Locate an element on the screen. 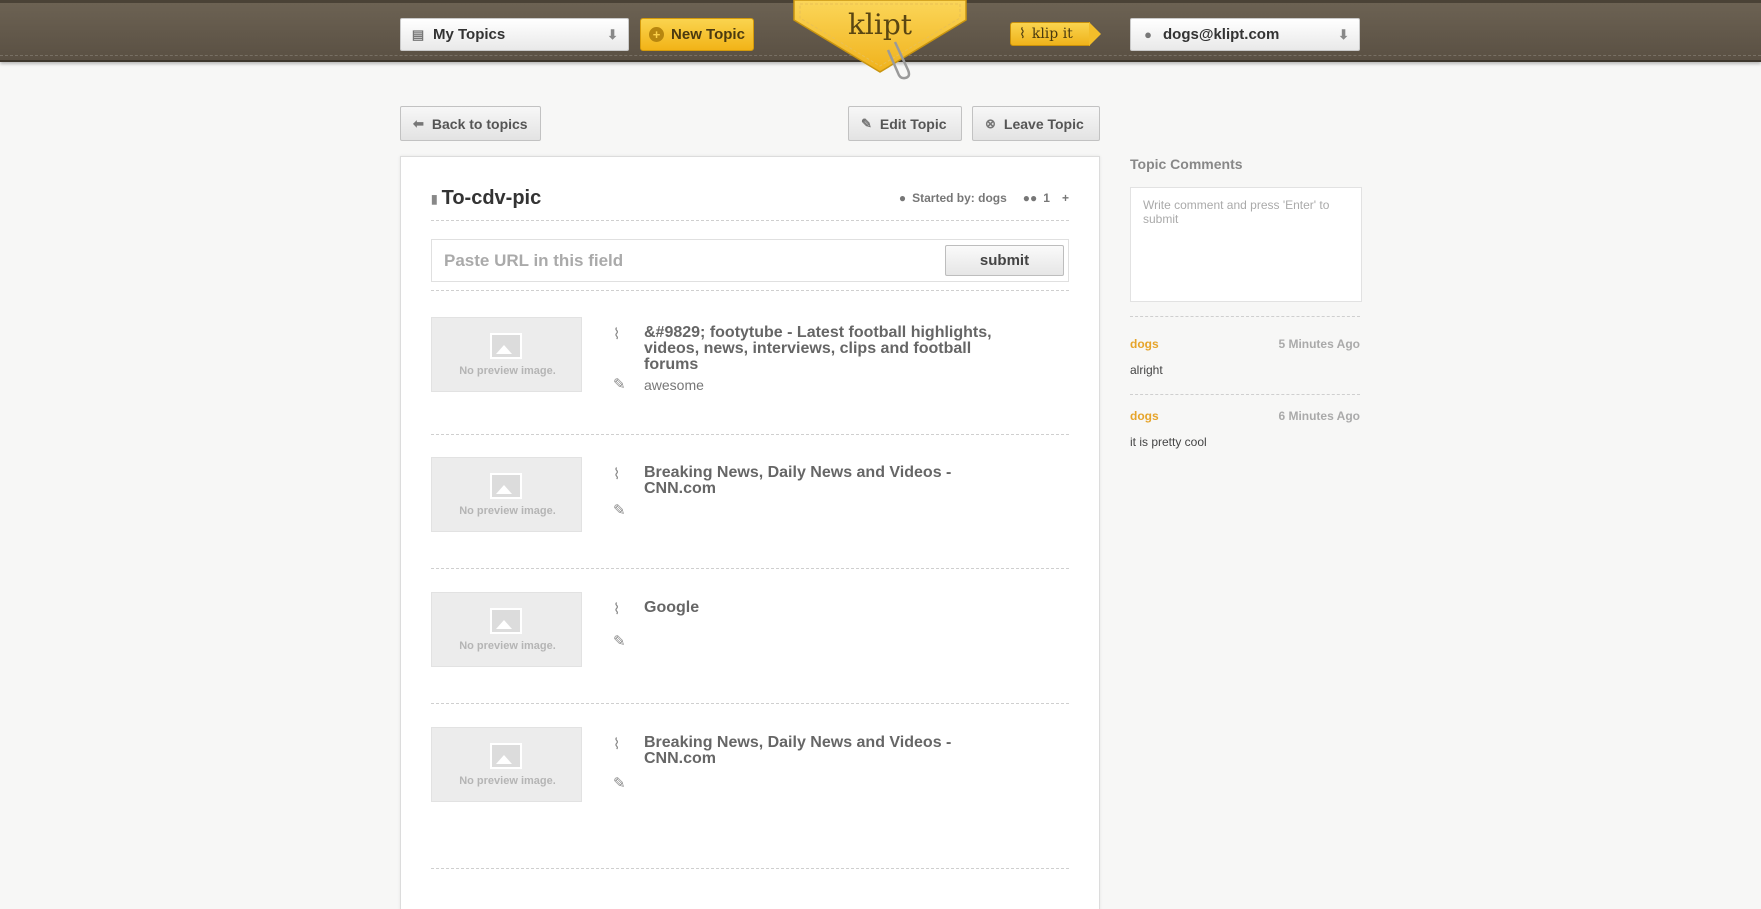 Image resolution: width=1761 pixels, height=909 pixels. submit-button: submit is located at coordinates (1004, 260).